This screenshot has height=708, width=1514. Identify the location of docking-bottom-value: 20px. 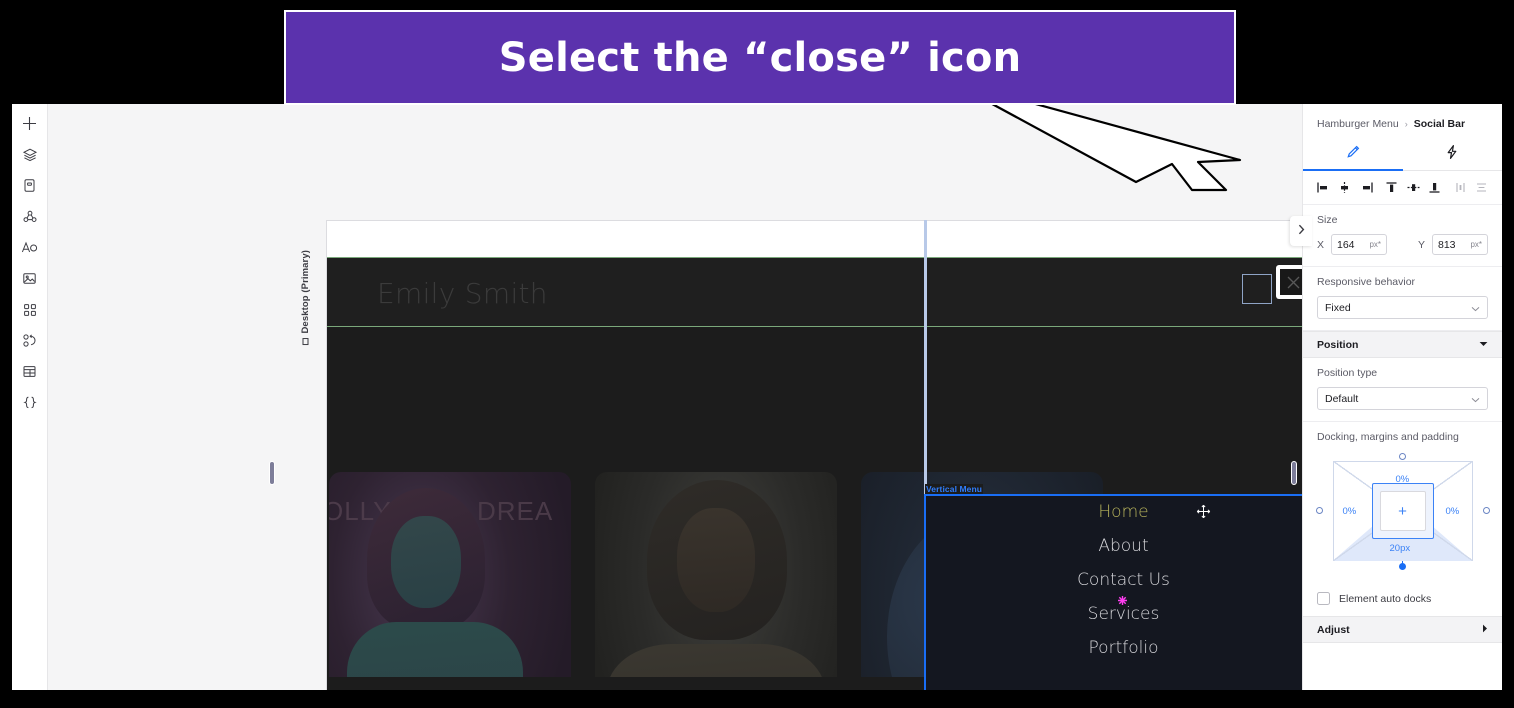
(1400, 548).